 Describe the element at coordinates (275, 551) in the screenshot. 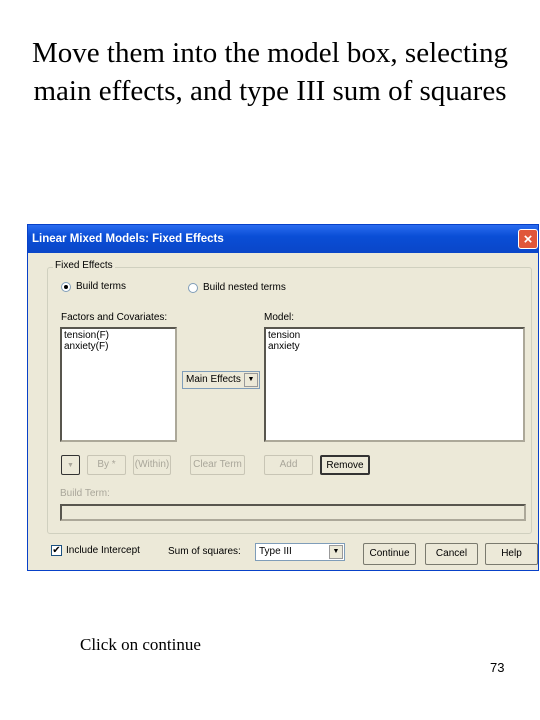

I see `sum-of-squares-value: Type III` at that location.